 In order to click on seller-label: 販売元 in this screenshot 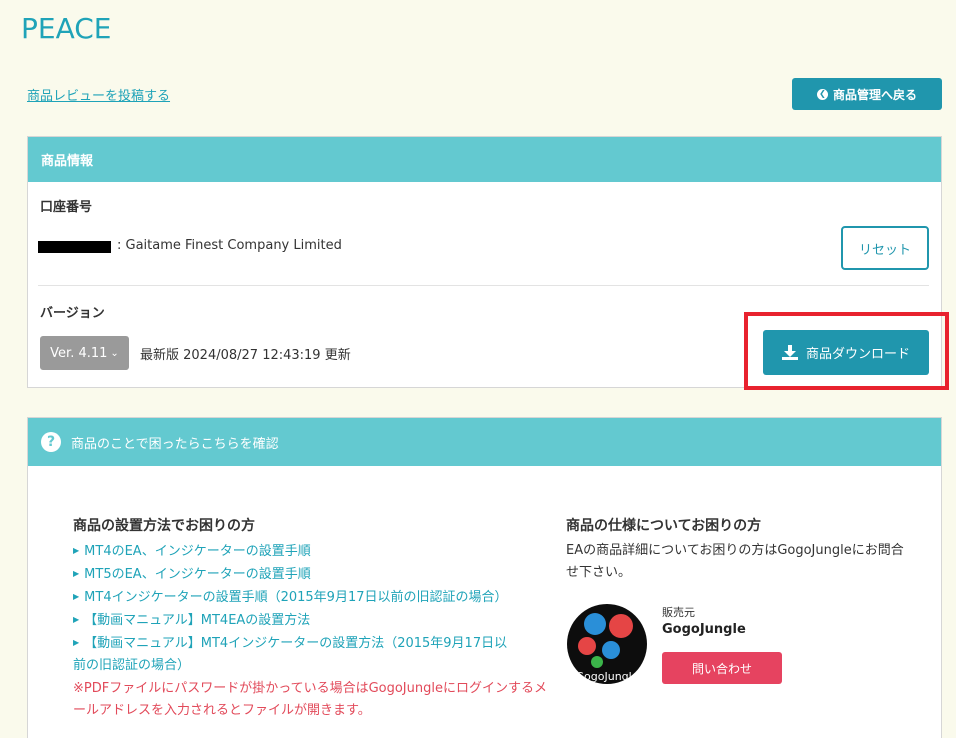, I will do `click(678, 612)`.